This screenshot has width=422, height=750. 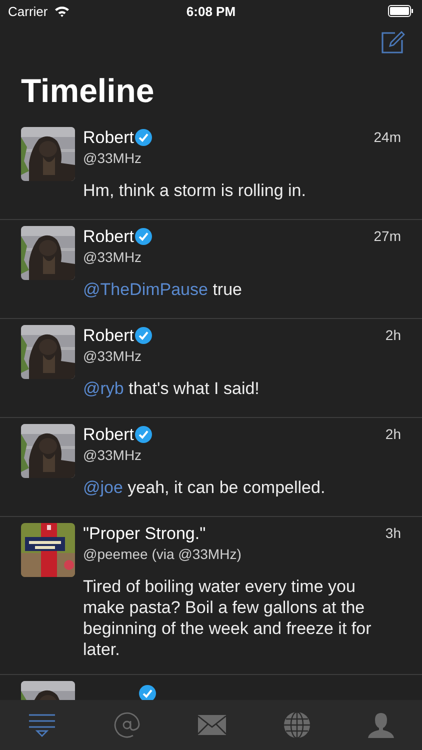 I want to click on globe-icon, so click(x=296, y=725).